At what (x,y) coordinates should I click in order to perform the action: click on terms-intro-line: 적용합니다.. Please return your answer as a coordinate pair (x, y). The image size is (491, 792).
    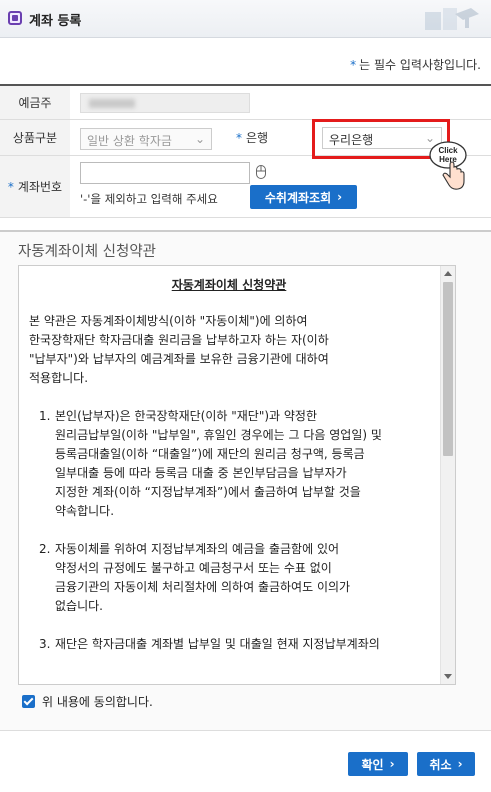
    Looking at the image, I should click on (59, 378).